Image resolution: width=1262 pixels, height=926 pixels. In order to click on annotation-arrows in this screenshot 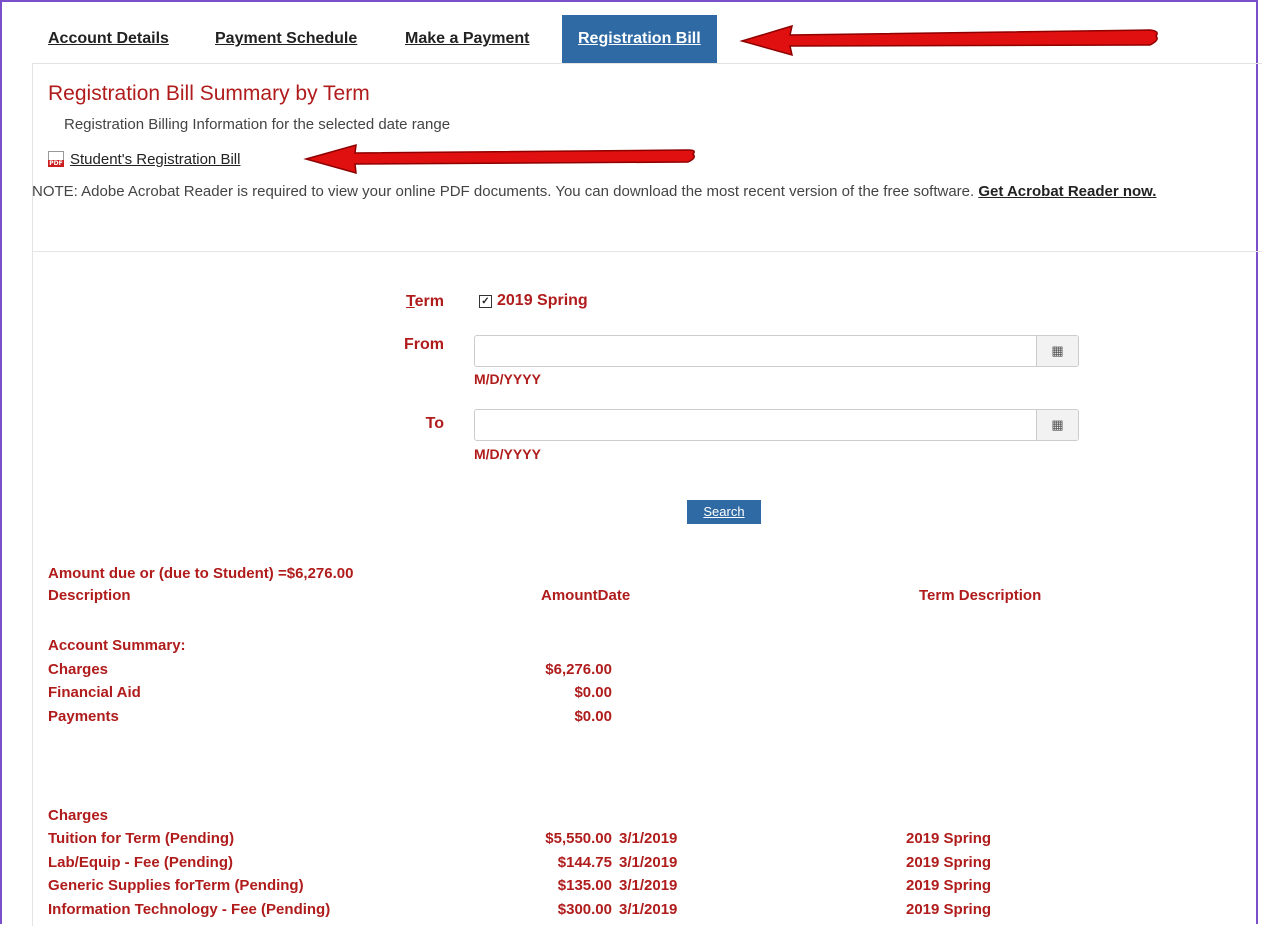, I will do `click(730, 99)`.